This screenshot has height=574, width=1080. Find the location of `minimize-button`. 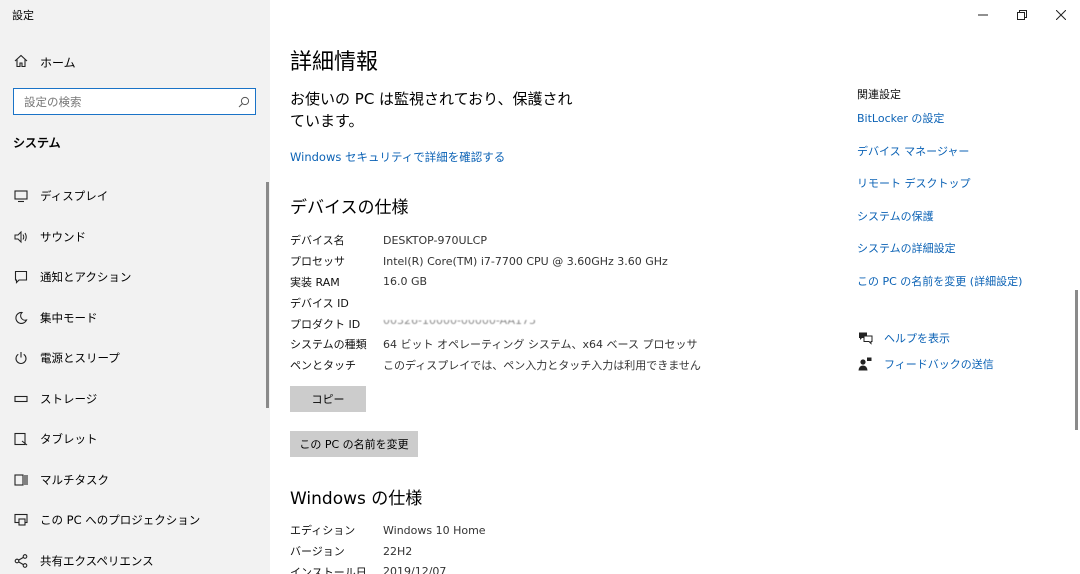

minimize-button is located at coordinates (982, 14).